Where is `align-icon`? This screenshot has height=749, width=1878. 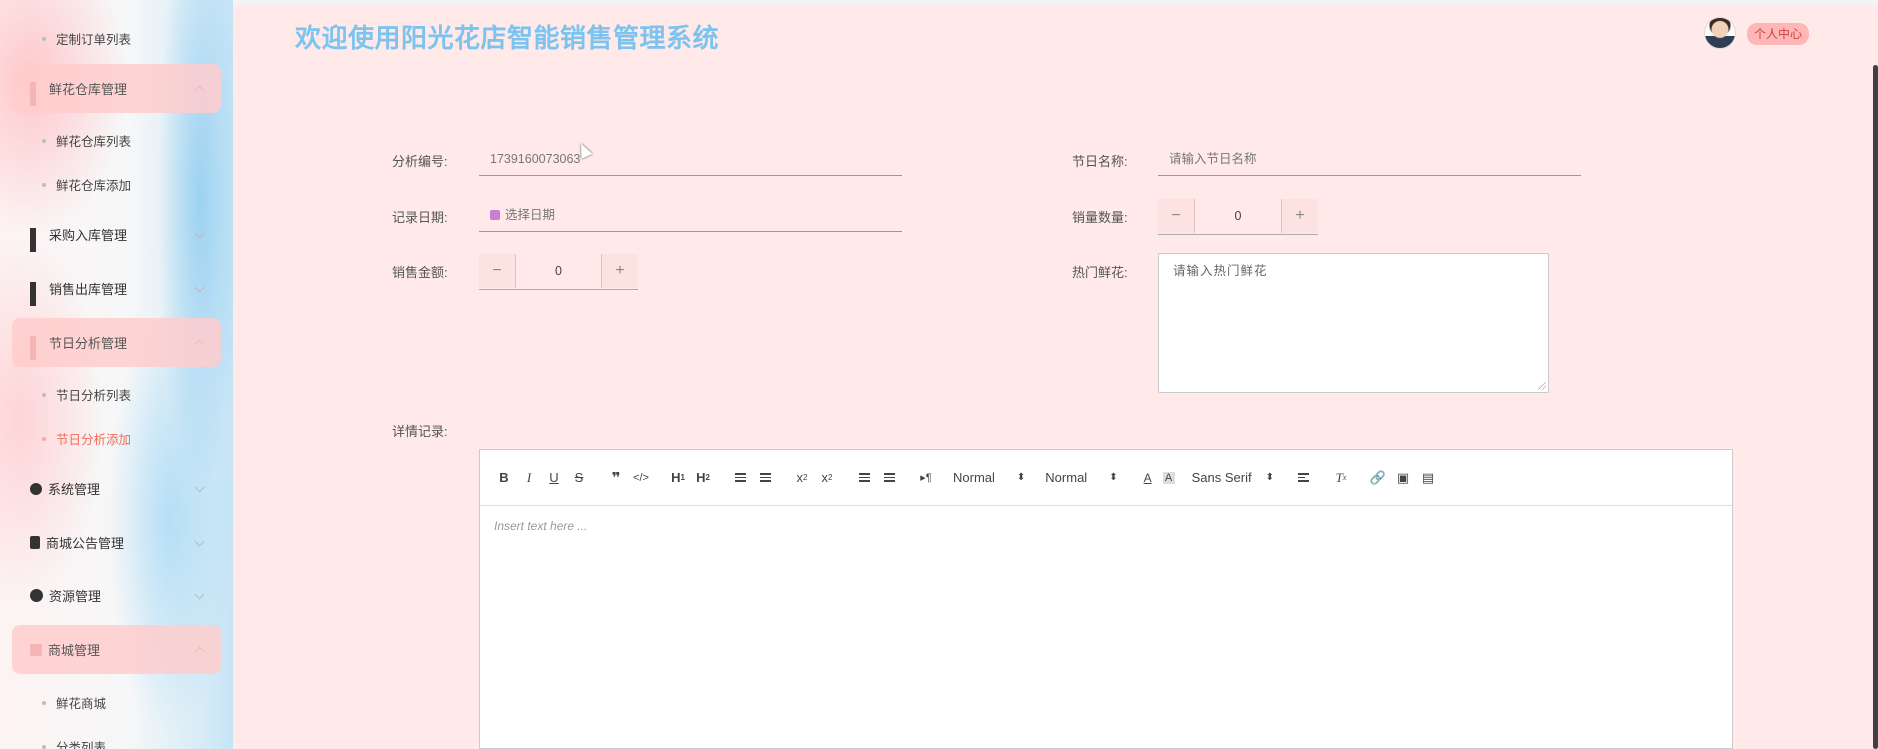 align-icon is located at coordinates (1304, 478).